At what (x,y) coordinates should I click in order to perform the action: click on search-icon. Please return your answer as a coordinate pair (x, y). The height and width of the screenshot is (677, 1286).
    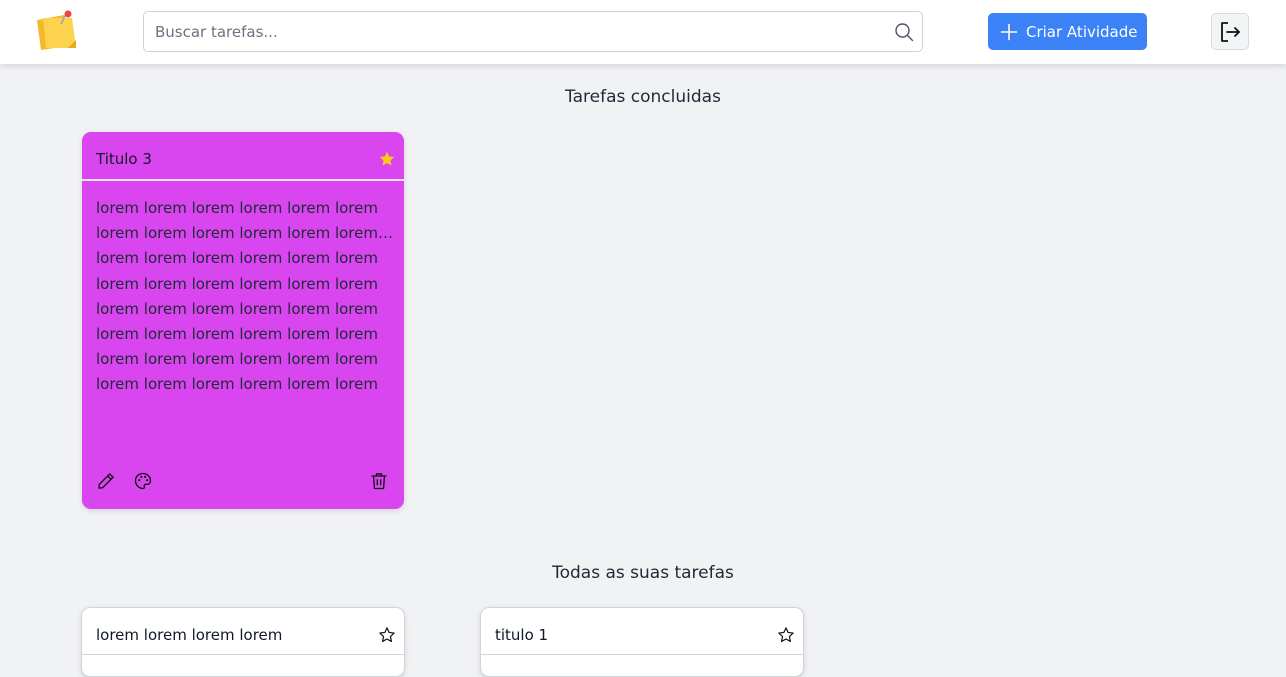
    Looking at the image, I should click on (904, 32).